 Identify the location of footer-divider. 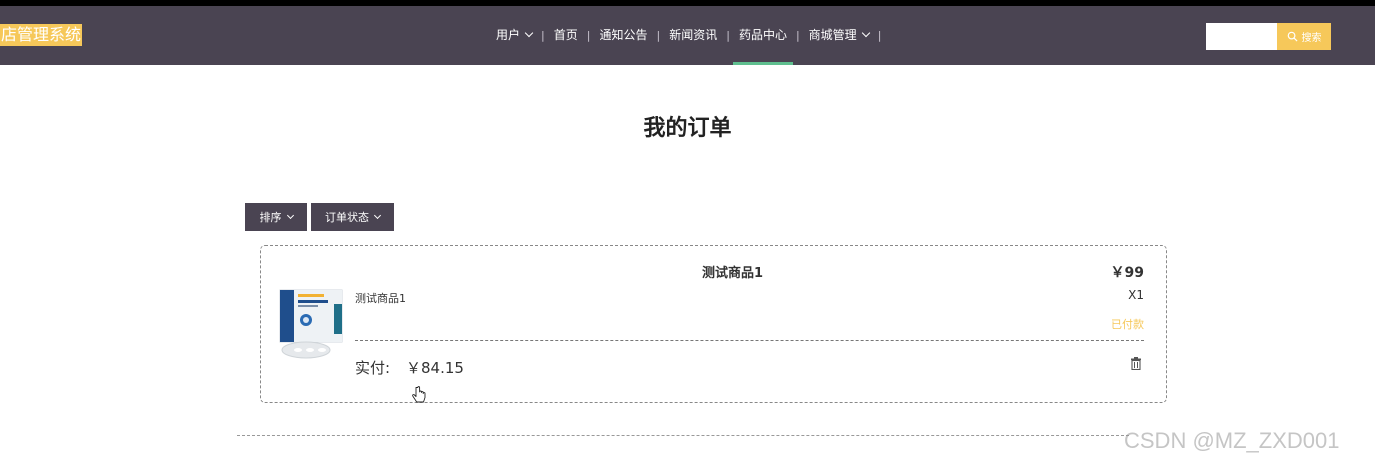
(683, 435).